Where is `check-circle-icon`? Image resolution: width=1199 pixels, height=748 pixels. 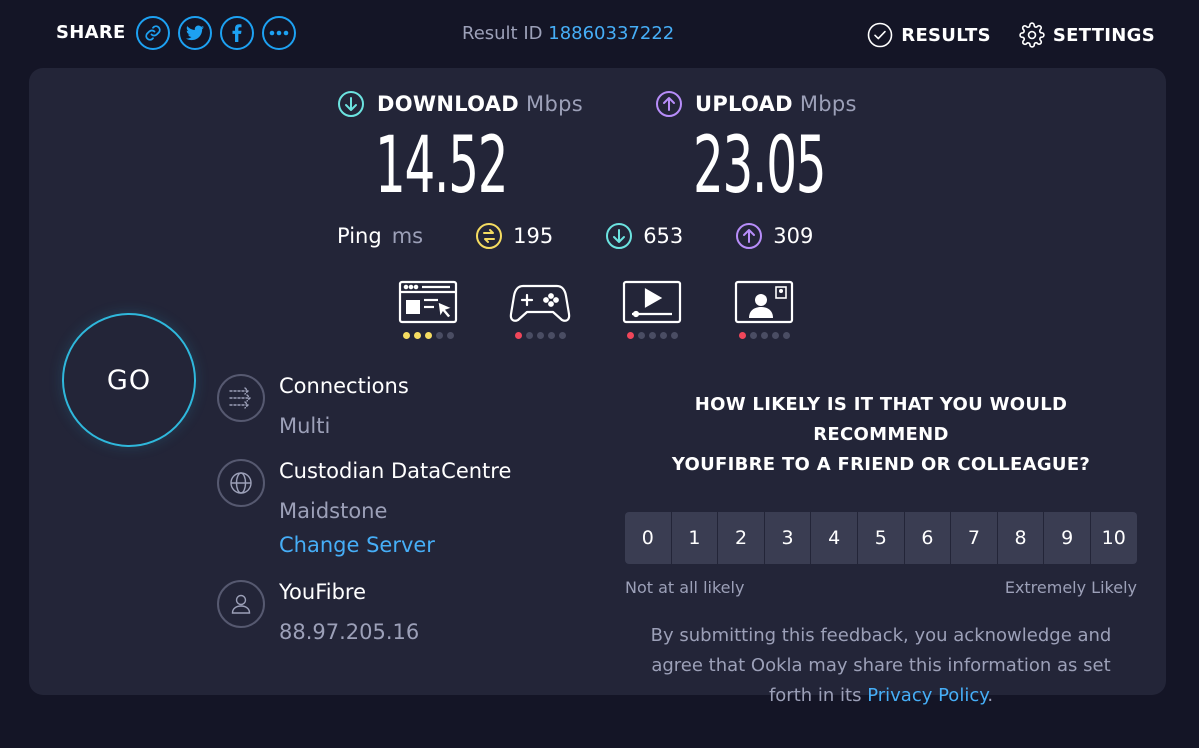
check-circle-icon is located at coordinates (880, 35).